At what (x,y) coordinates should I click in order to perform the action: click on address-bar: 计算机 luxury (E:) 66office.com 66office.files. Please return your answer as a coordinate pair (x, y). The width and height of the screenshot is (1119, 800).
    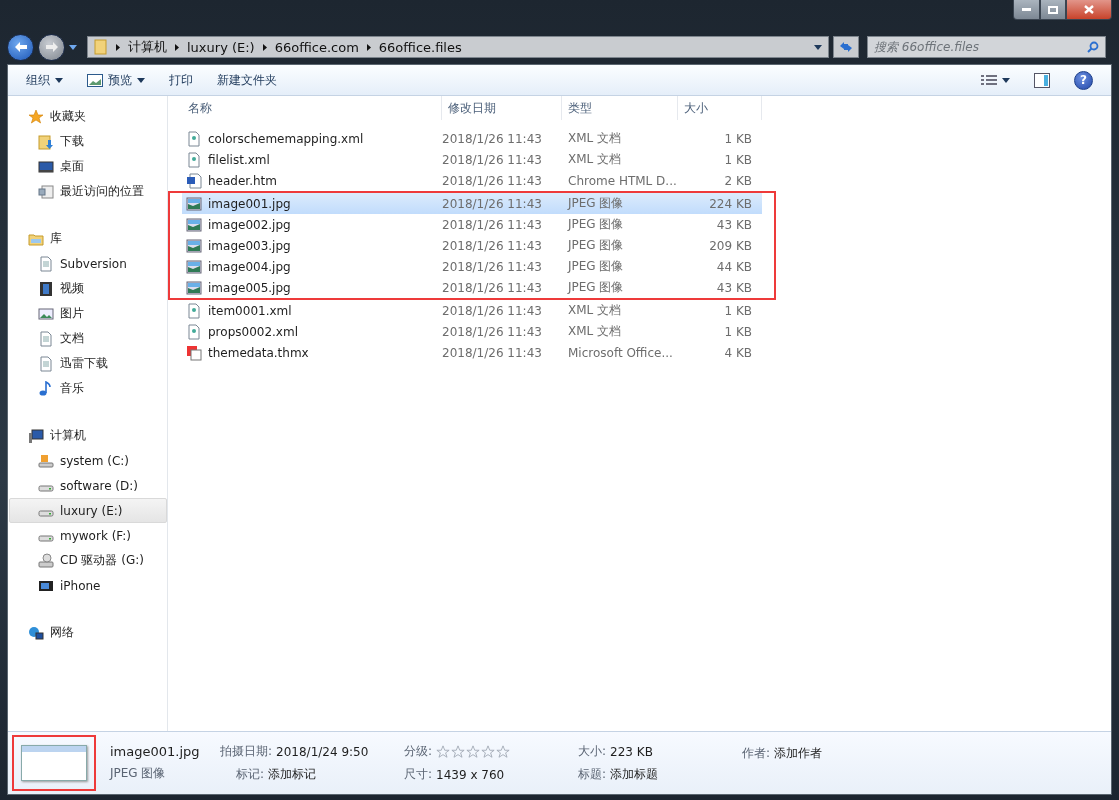
    Looking at the image, I should click on (458, 47).